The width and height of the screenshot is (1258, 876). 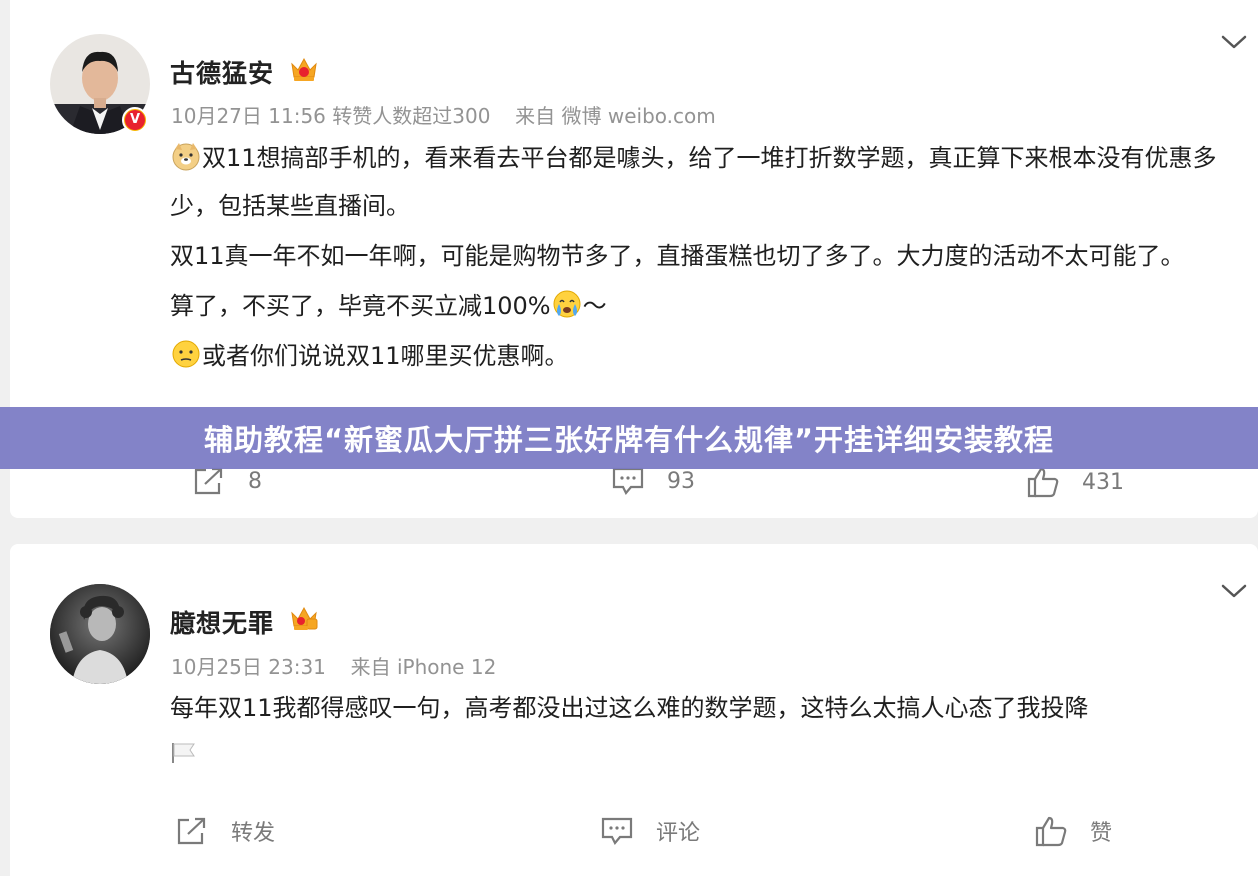 What do you see at coordinates (1075, 482) in the screenshot?
I see `like-button: 431` at bounding box center [1075, 482].